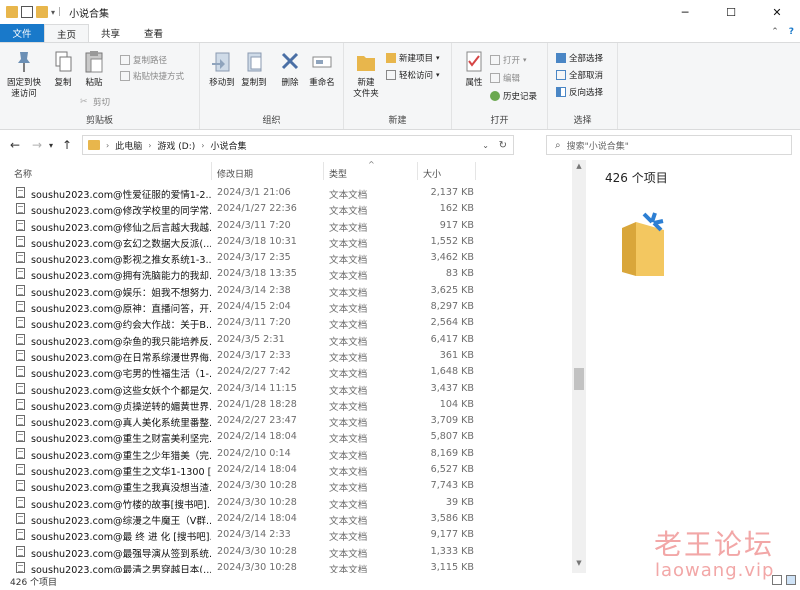 Image resolution: width=800 pixels, height=590 pixels. Describe the element at coordinates (413, 58) in the screenshot. I see `new-item-button: 新建项目 ▾` at that location.